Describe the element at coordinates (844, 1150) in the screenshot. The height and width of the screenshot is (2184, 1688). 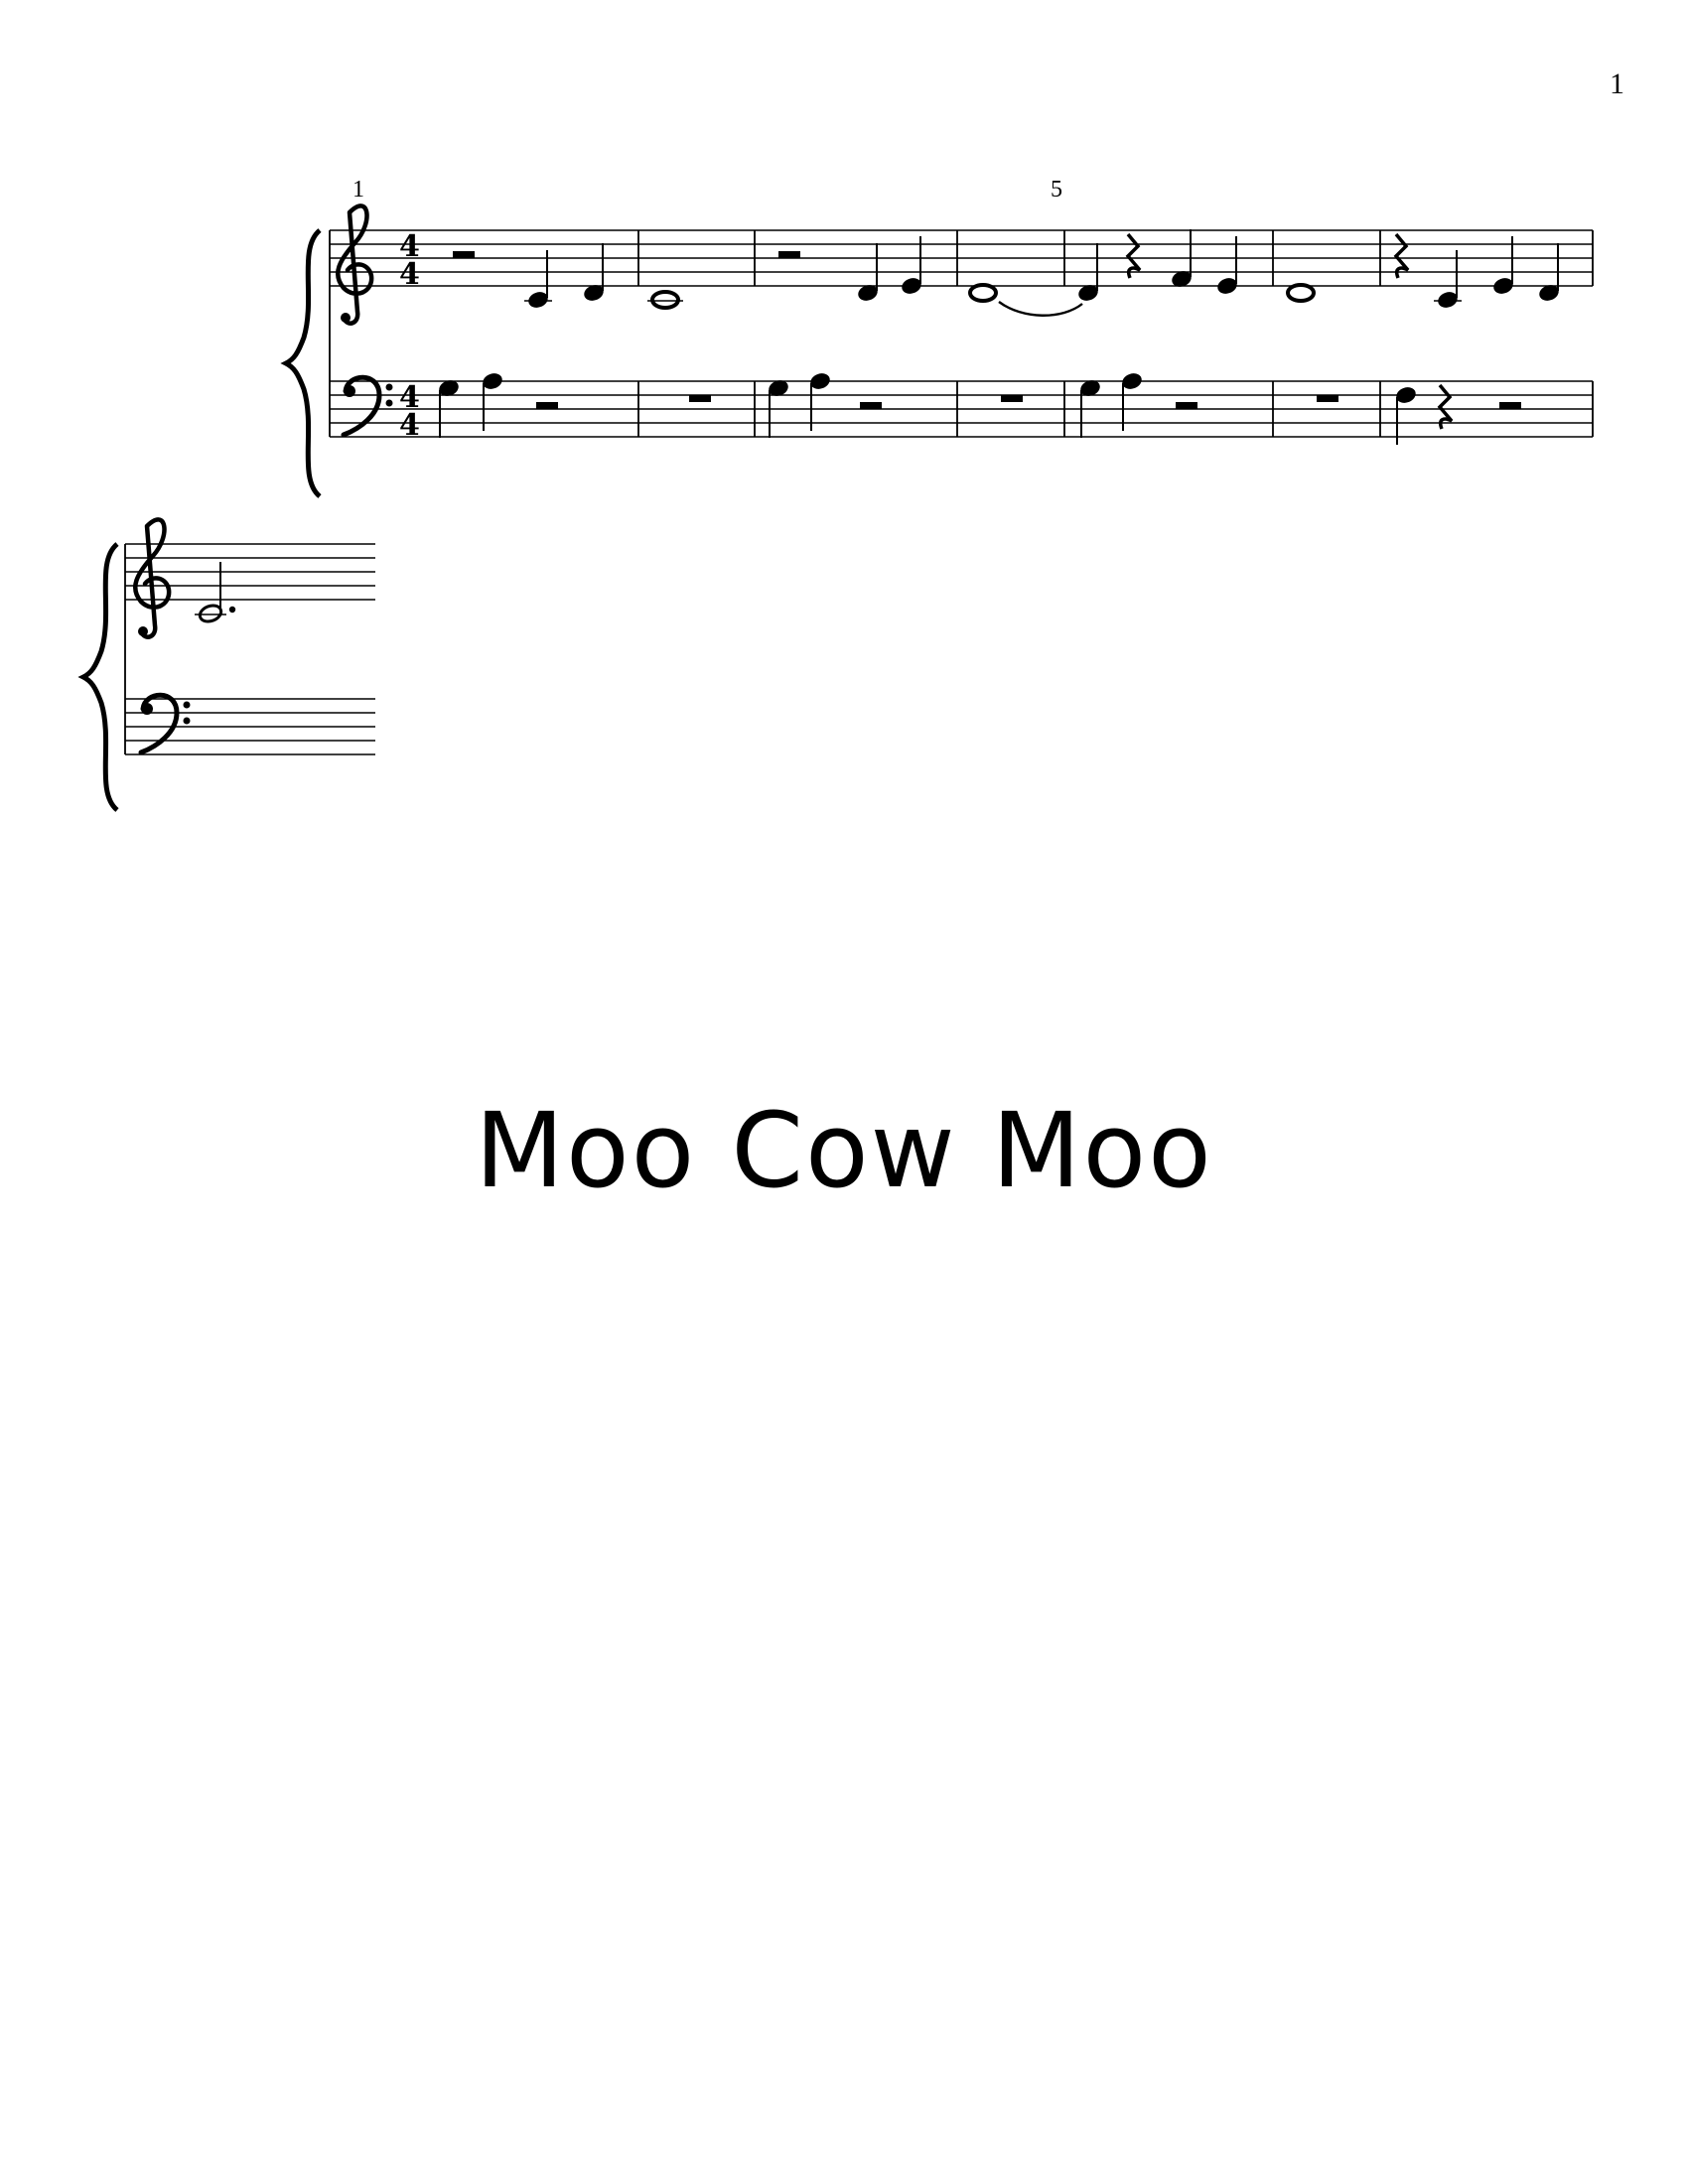
I see `song-title: Moo Cow Moo` at that location.